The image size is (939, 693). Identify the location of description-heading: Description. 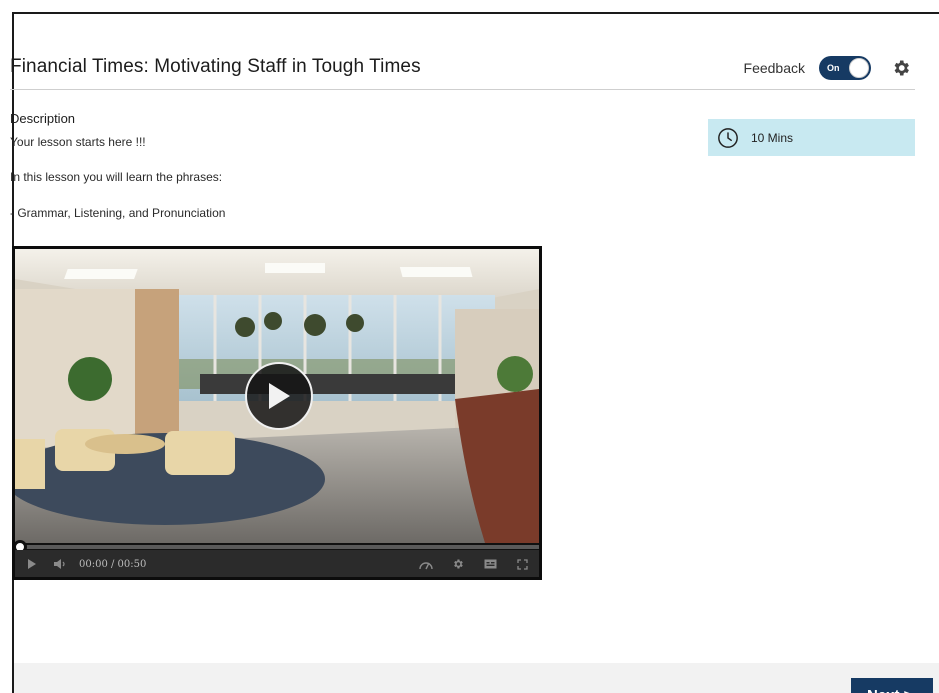
(43, 118).